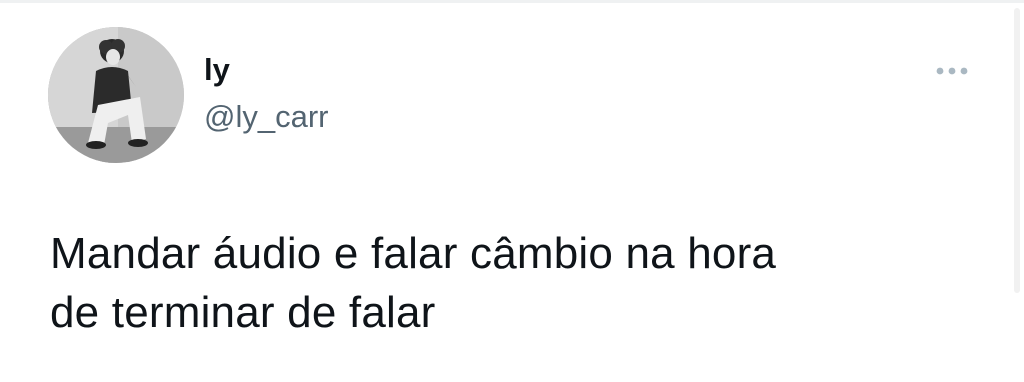  I want to click on tweet-text-line-2: de terminar de falar, so click(243, 312).